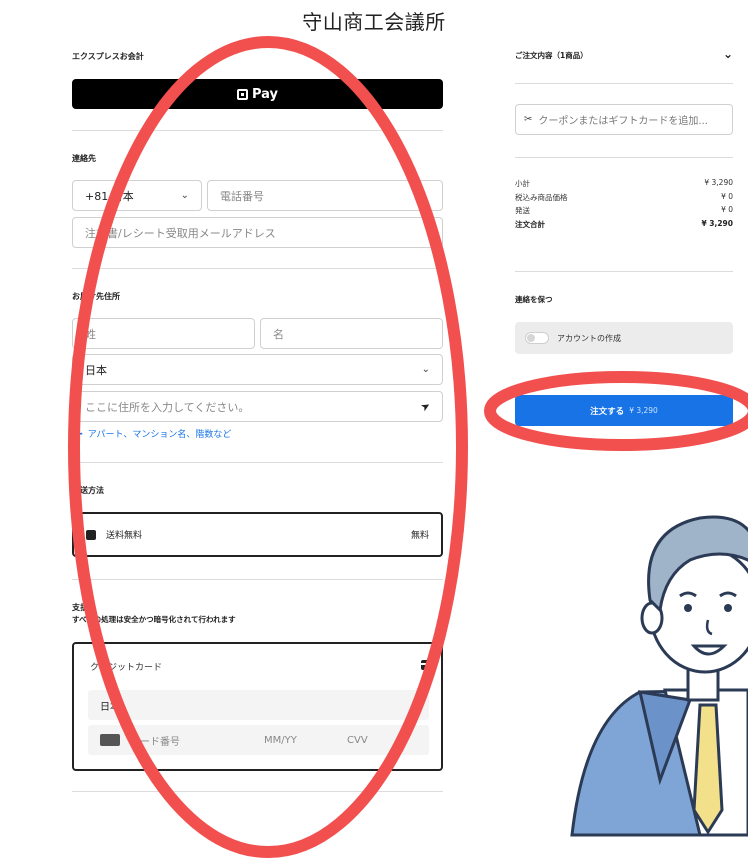  I want to click on email-placeholder: 注文書/レシート受取用メールアドレス, so click(180, 233).